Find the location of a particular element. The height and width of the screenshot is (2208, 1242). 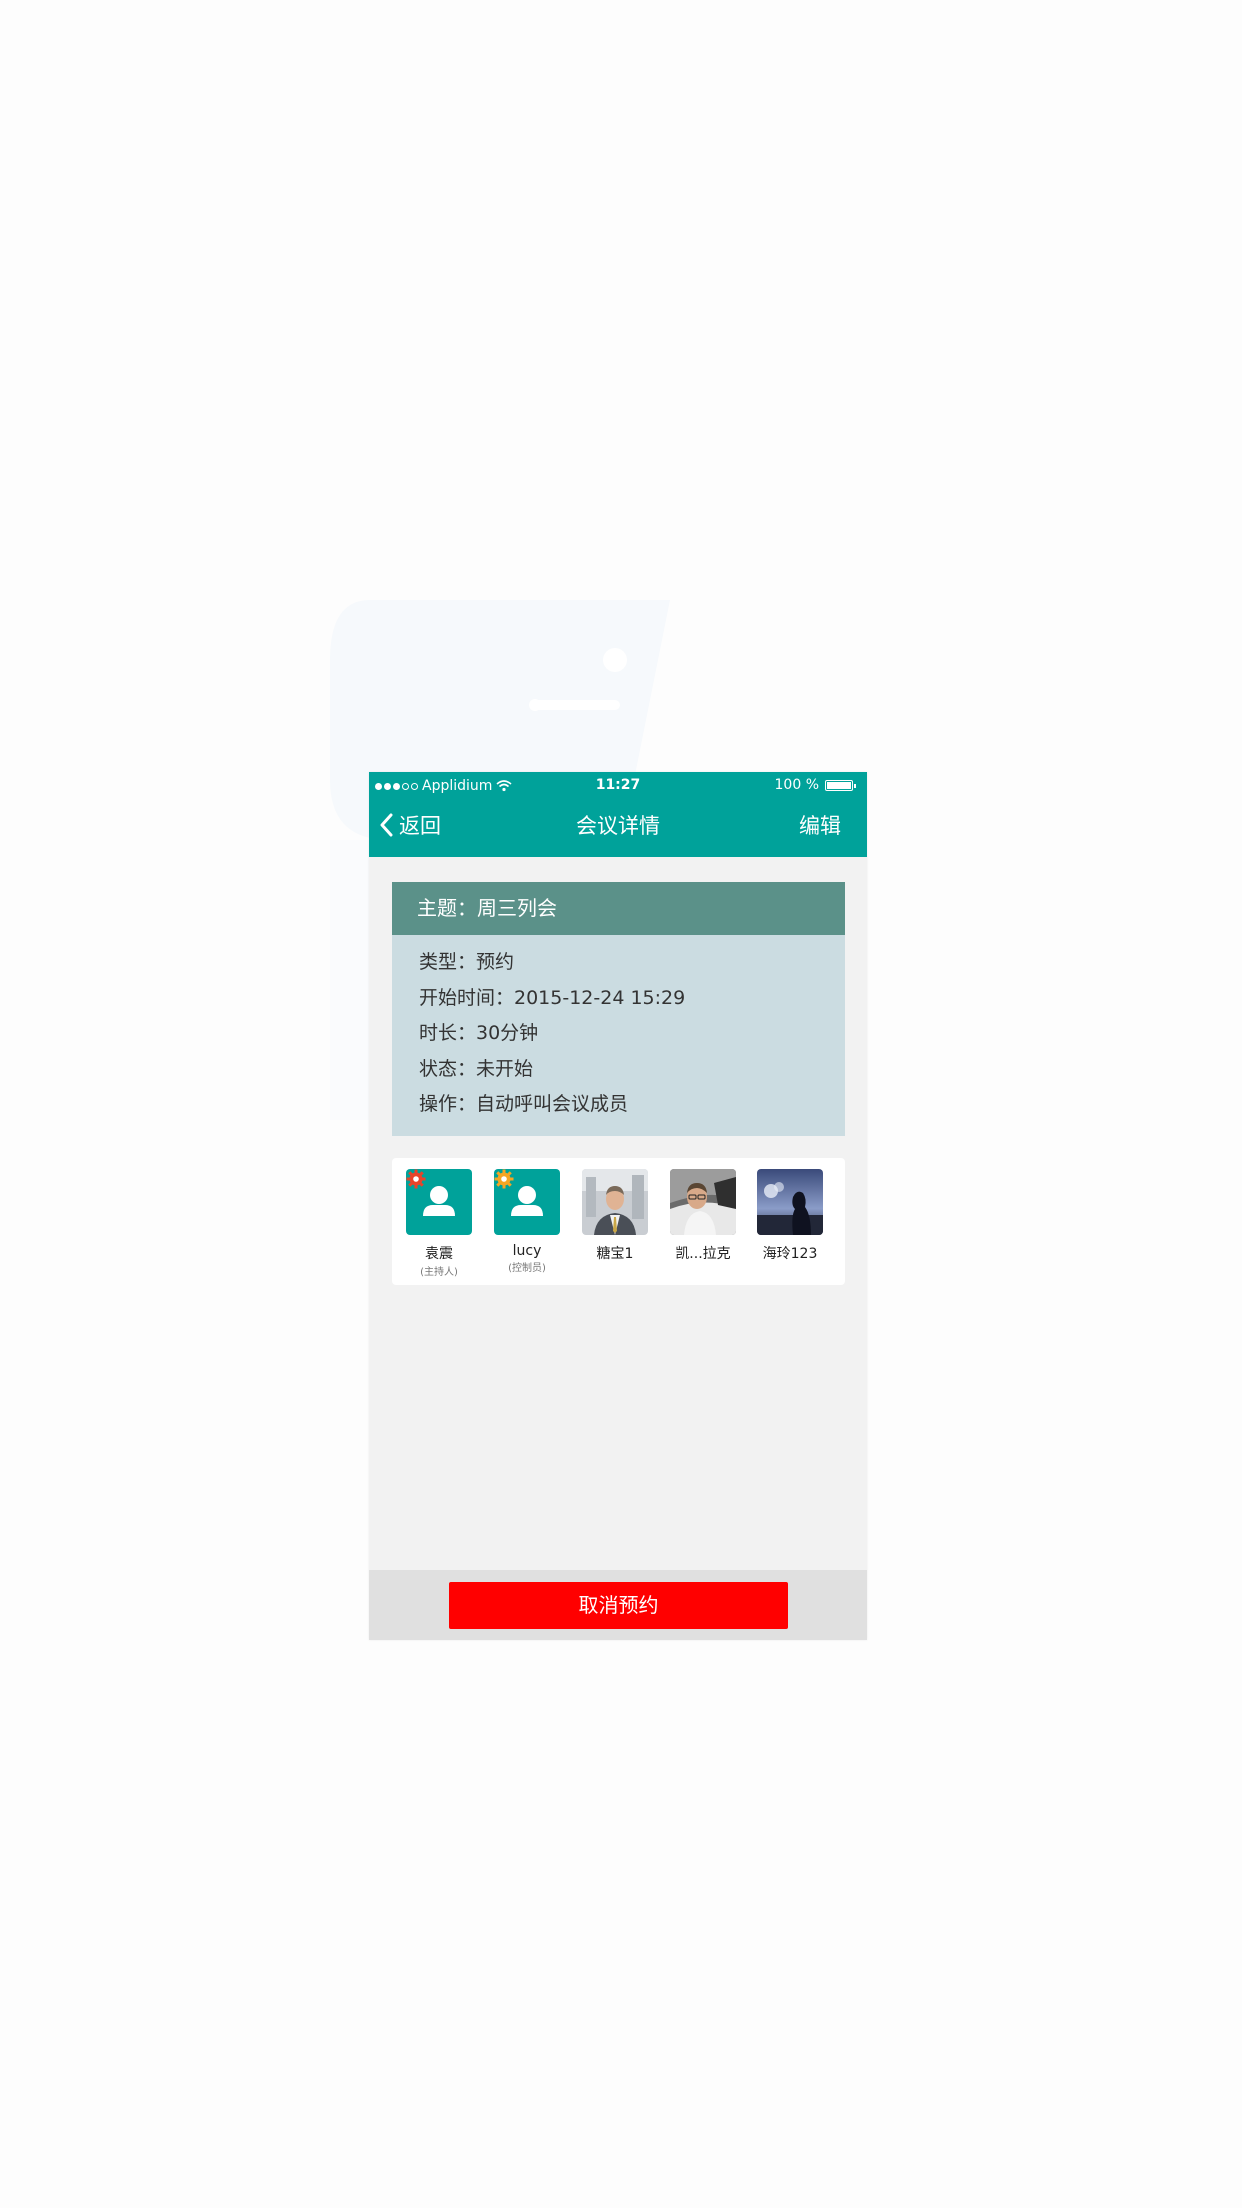

edit-button: 编辑 is located at coordinates (820, 825).